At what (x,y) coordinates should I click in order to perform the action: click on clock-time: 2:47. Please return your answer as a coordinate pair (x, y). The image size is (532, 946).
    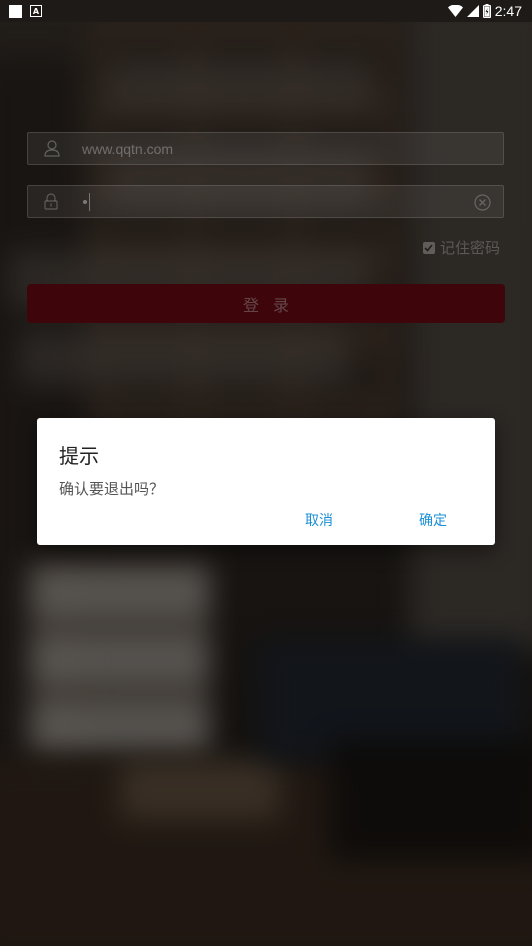
    Looking at the image, I should click on (508, 11).